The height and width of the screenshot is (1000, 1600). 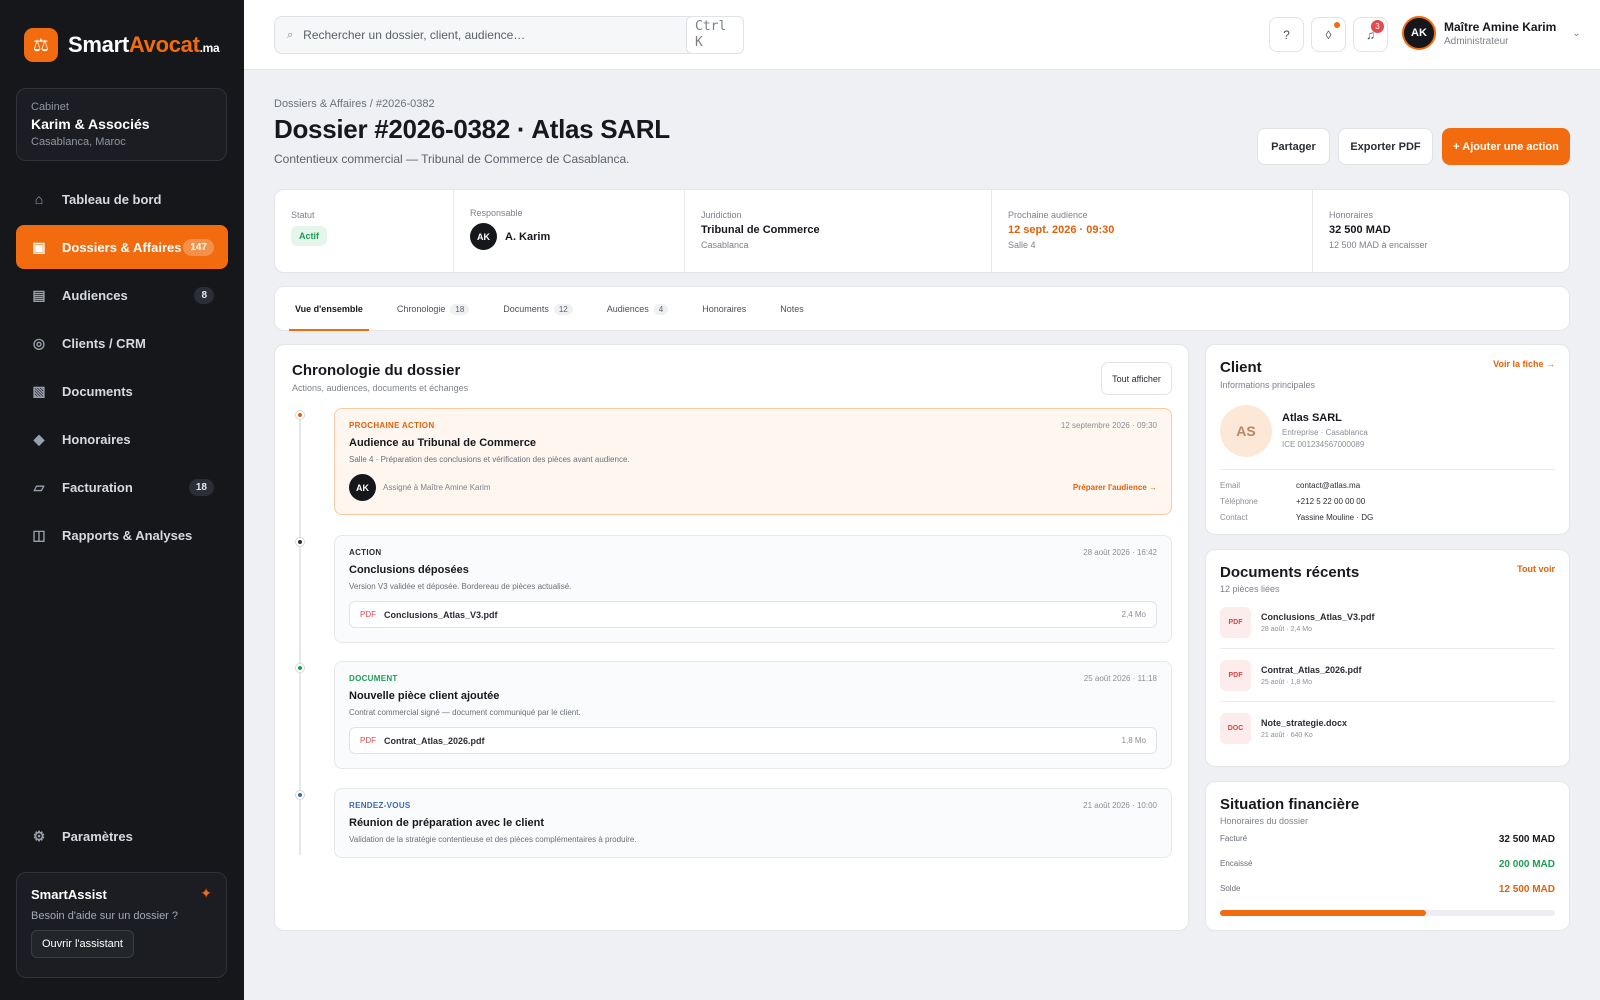 What do you see at coordinates (1239, 501) in the screenshot?
I see `phone-label: Téléphone` at bounding box center [1239, 501].